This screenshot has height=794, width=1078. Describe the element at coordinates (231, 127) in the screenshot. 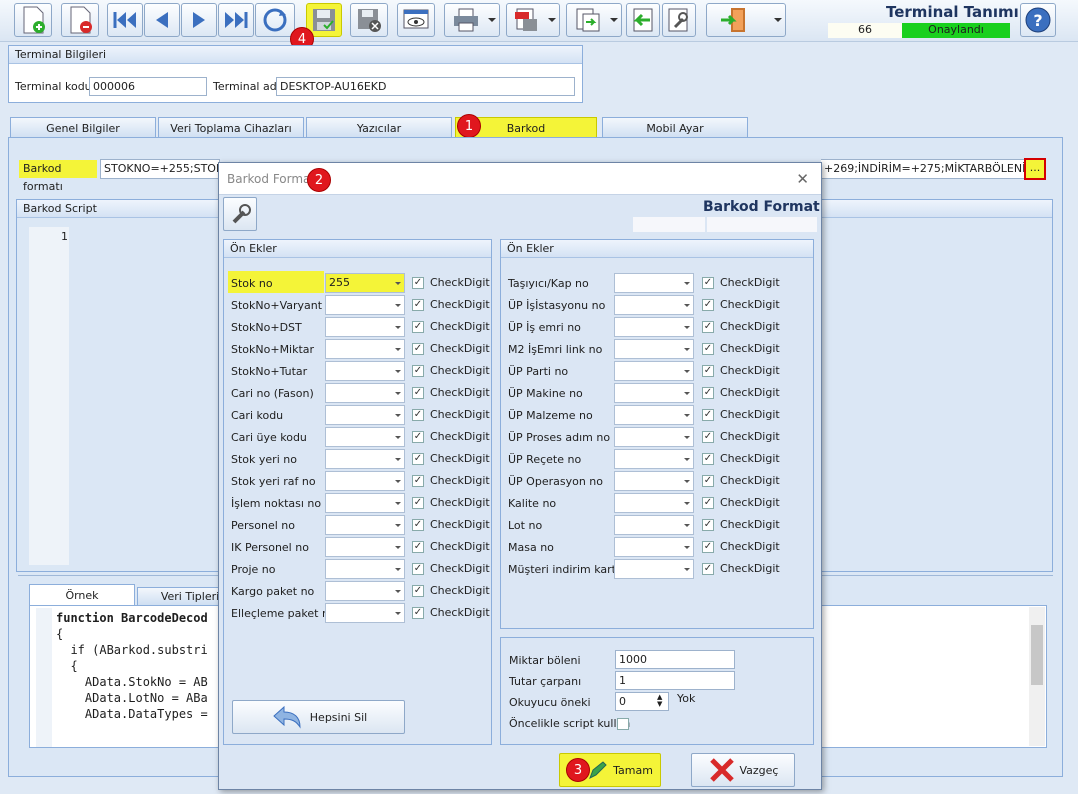

I see `tab-veri-toplama: Veri Toplama Cihazları` at that location.